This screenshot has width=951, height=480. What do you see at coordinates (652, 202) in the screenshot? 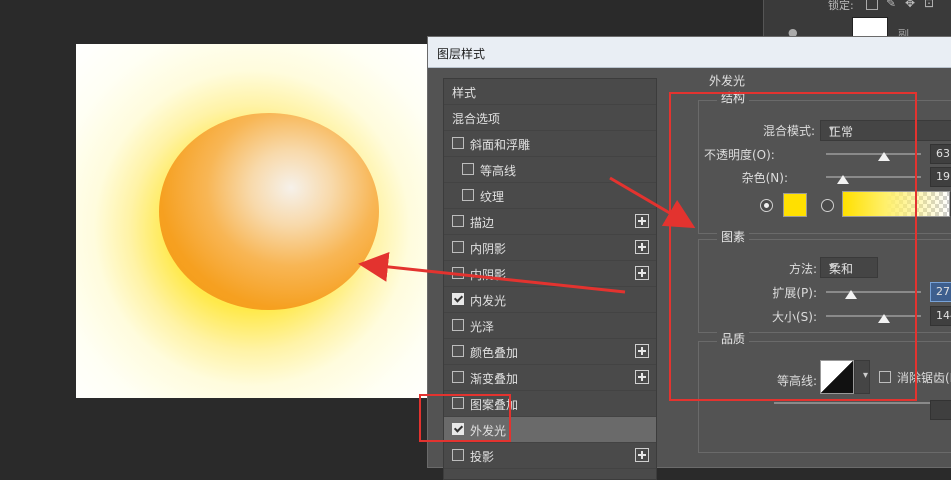
I see `arrow-to-settings` at bounding box center [652, 202].